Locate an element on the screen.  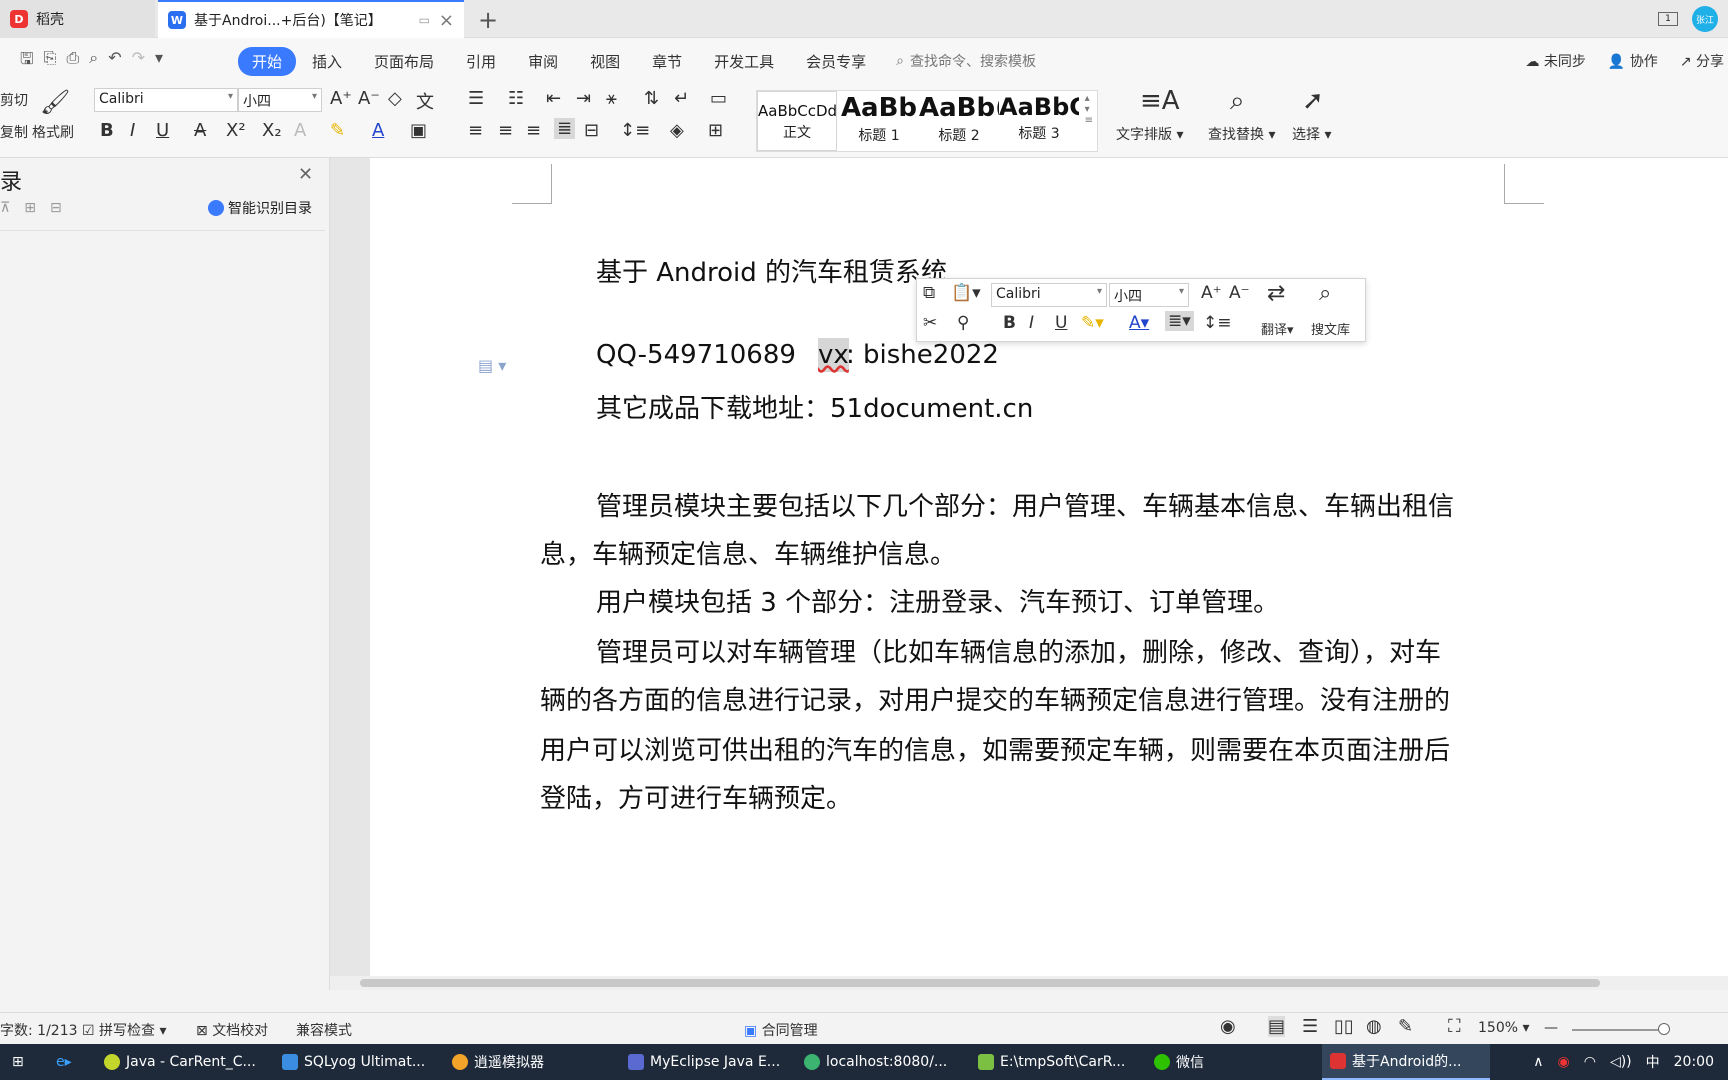
word-count: 字数: 1/213 is located at coordinates (39, 1030).